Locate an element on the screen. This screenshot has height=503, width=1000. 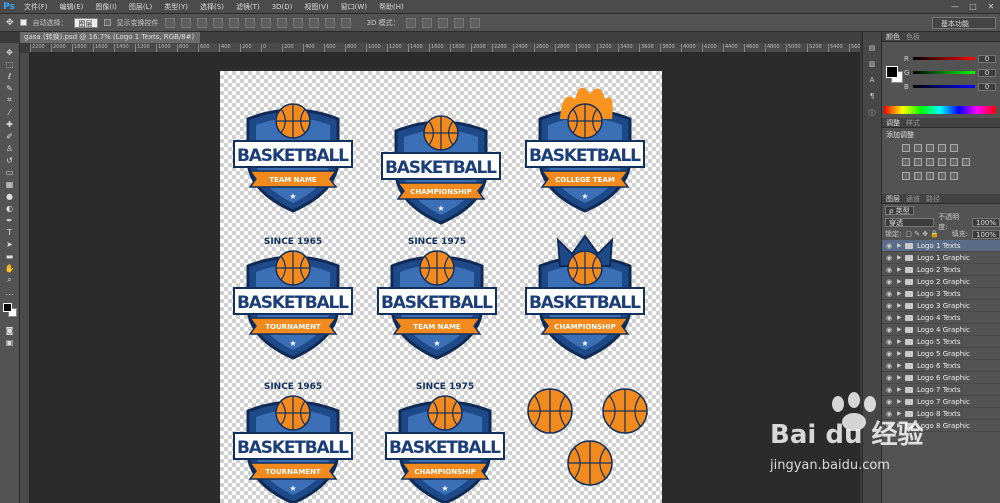
menu-window: 窗口(W) is located at coordinates (354, 7).